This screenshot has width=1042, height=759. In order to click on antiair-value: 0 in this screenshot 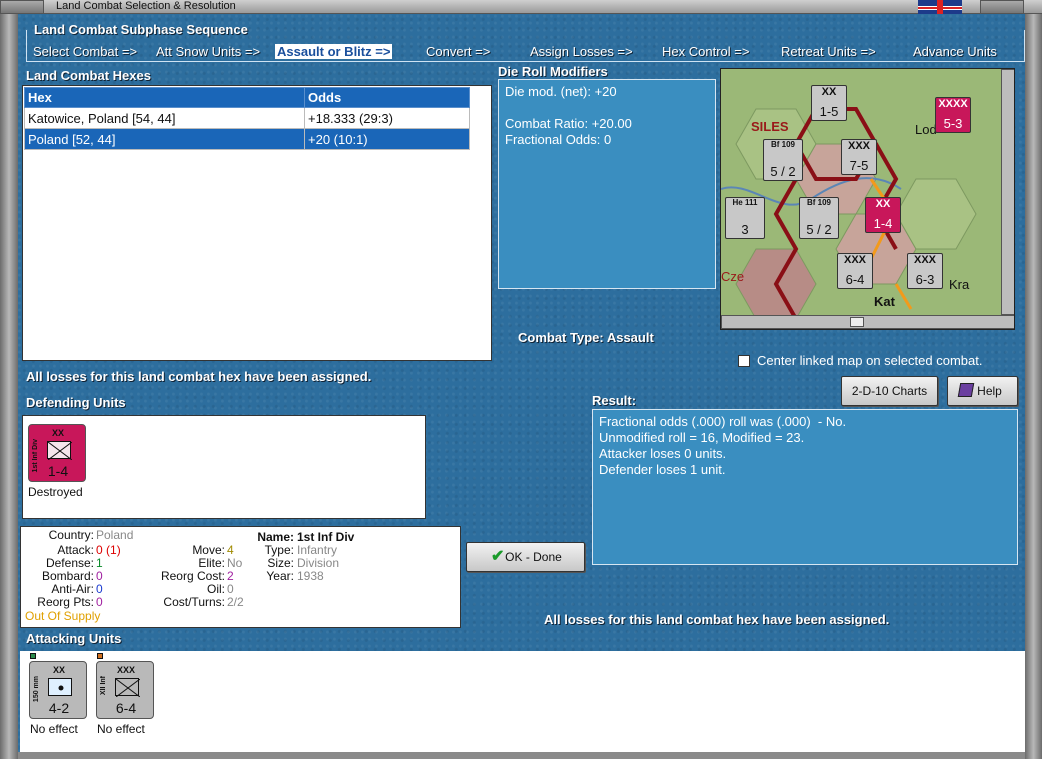, I will do `click(99, 589)`.